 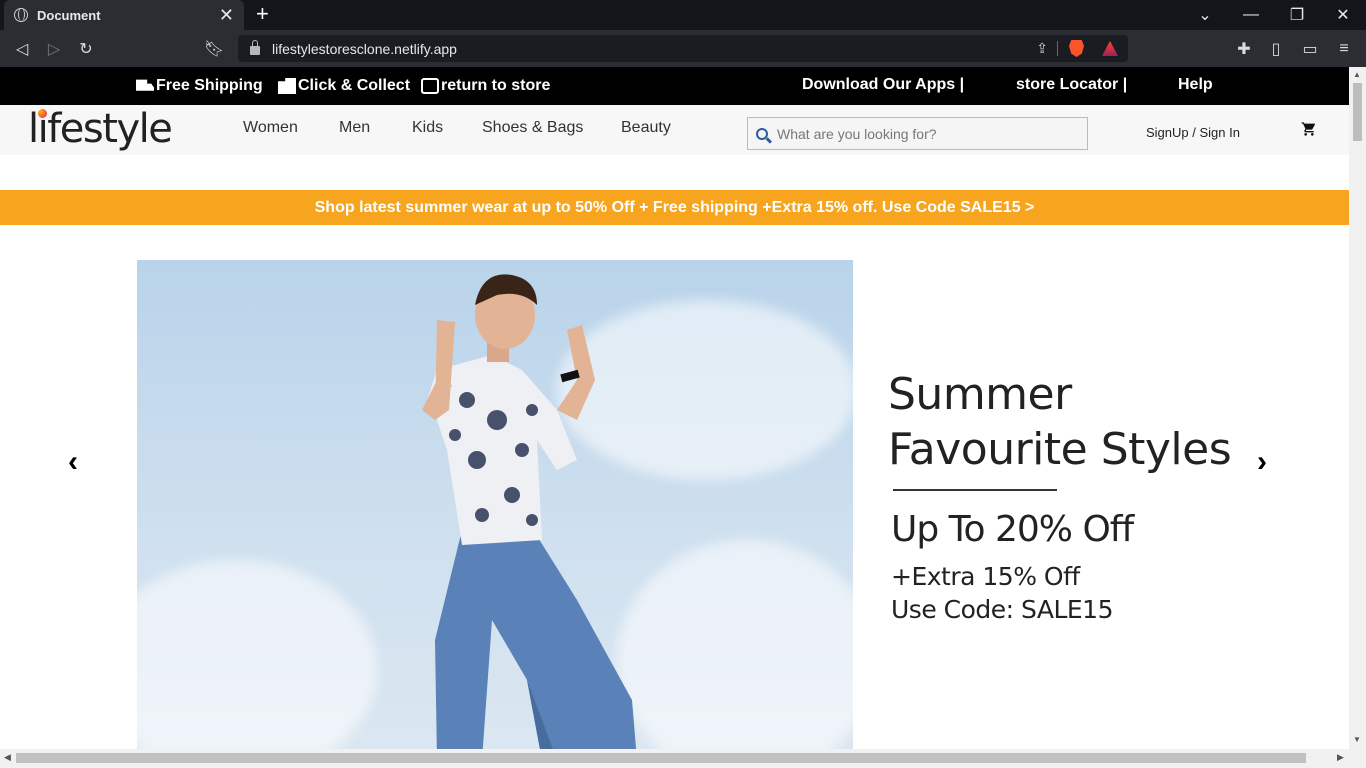 What do you see at coordinates (661, 758) in the screenshot?
I see `horizontal-scroll-thumb` at bounding box center [661, 758].